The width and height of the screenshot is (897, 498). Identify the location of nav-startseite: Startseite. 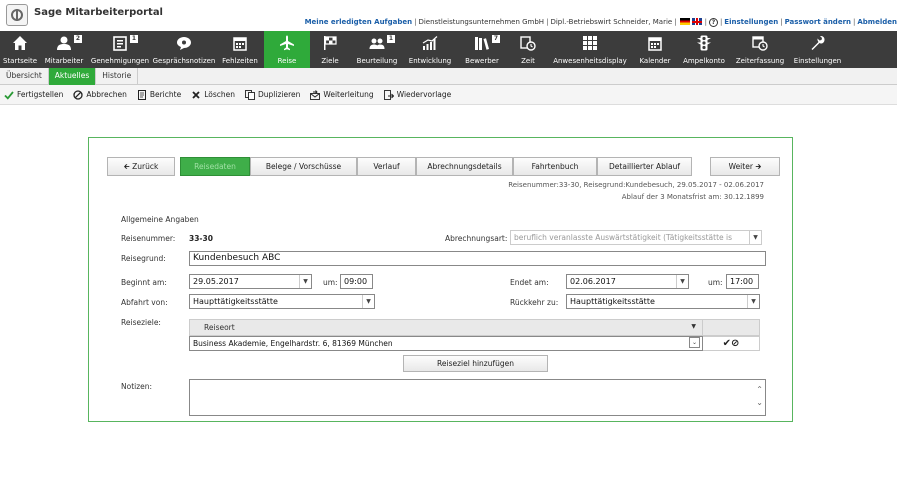
(20, 49).